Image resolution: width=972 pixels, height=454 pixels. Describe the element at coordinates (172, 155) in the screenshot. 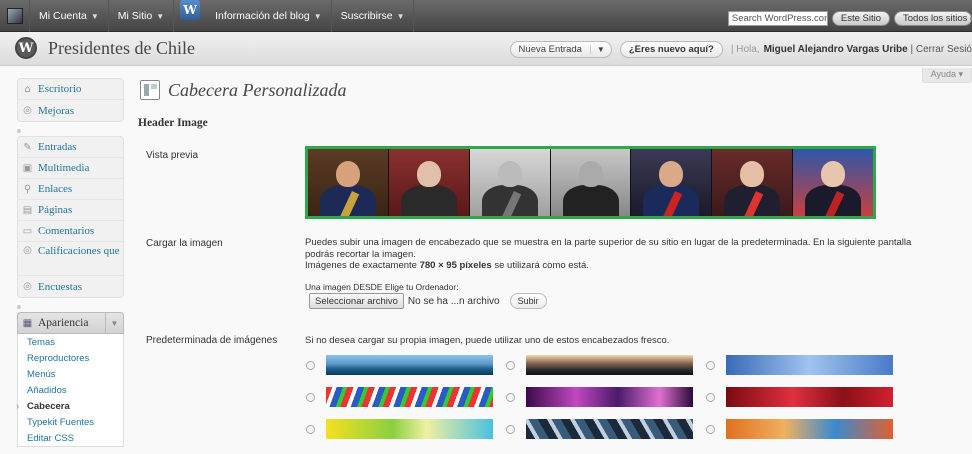

I see `preview-label: Vista previa` at that location.